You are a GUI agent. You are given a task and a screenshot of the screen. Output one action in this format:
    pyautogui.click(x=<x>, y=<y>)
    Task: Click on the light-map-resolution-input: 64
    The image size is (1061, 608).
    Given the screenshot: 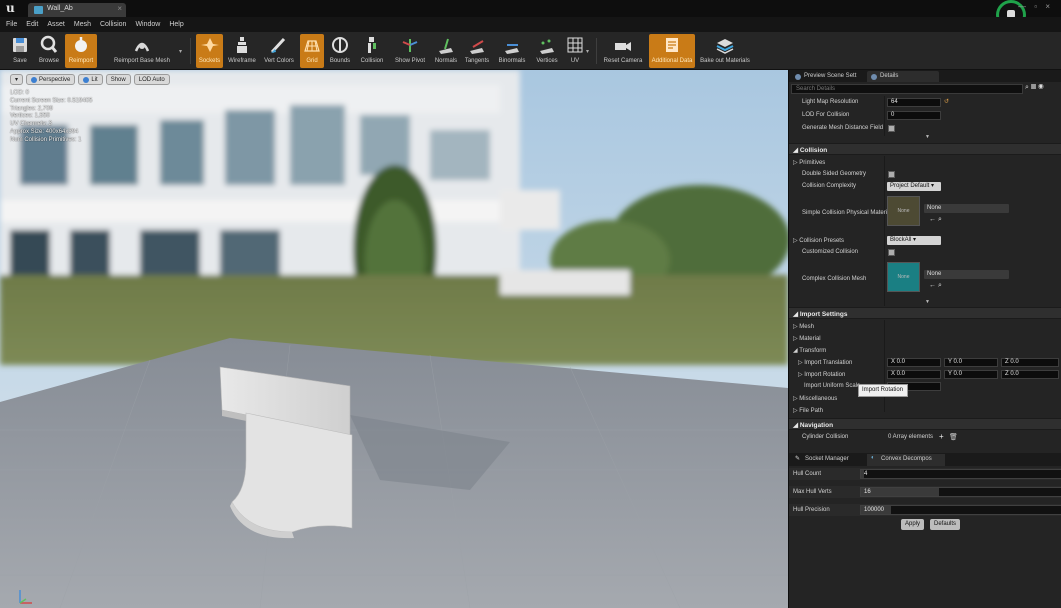 What is the action you would take?
    pyautogui.click(x=914, y=102)
    